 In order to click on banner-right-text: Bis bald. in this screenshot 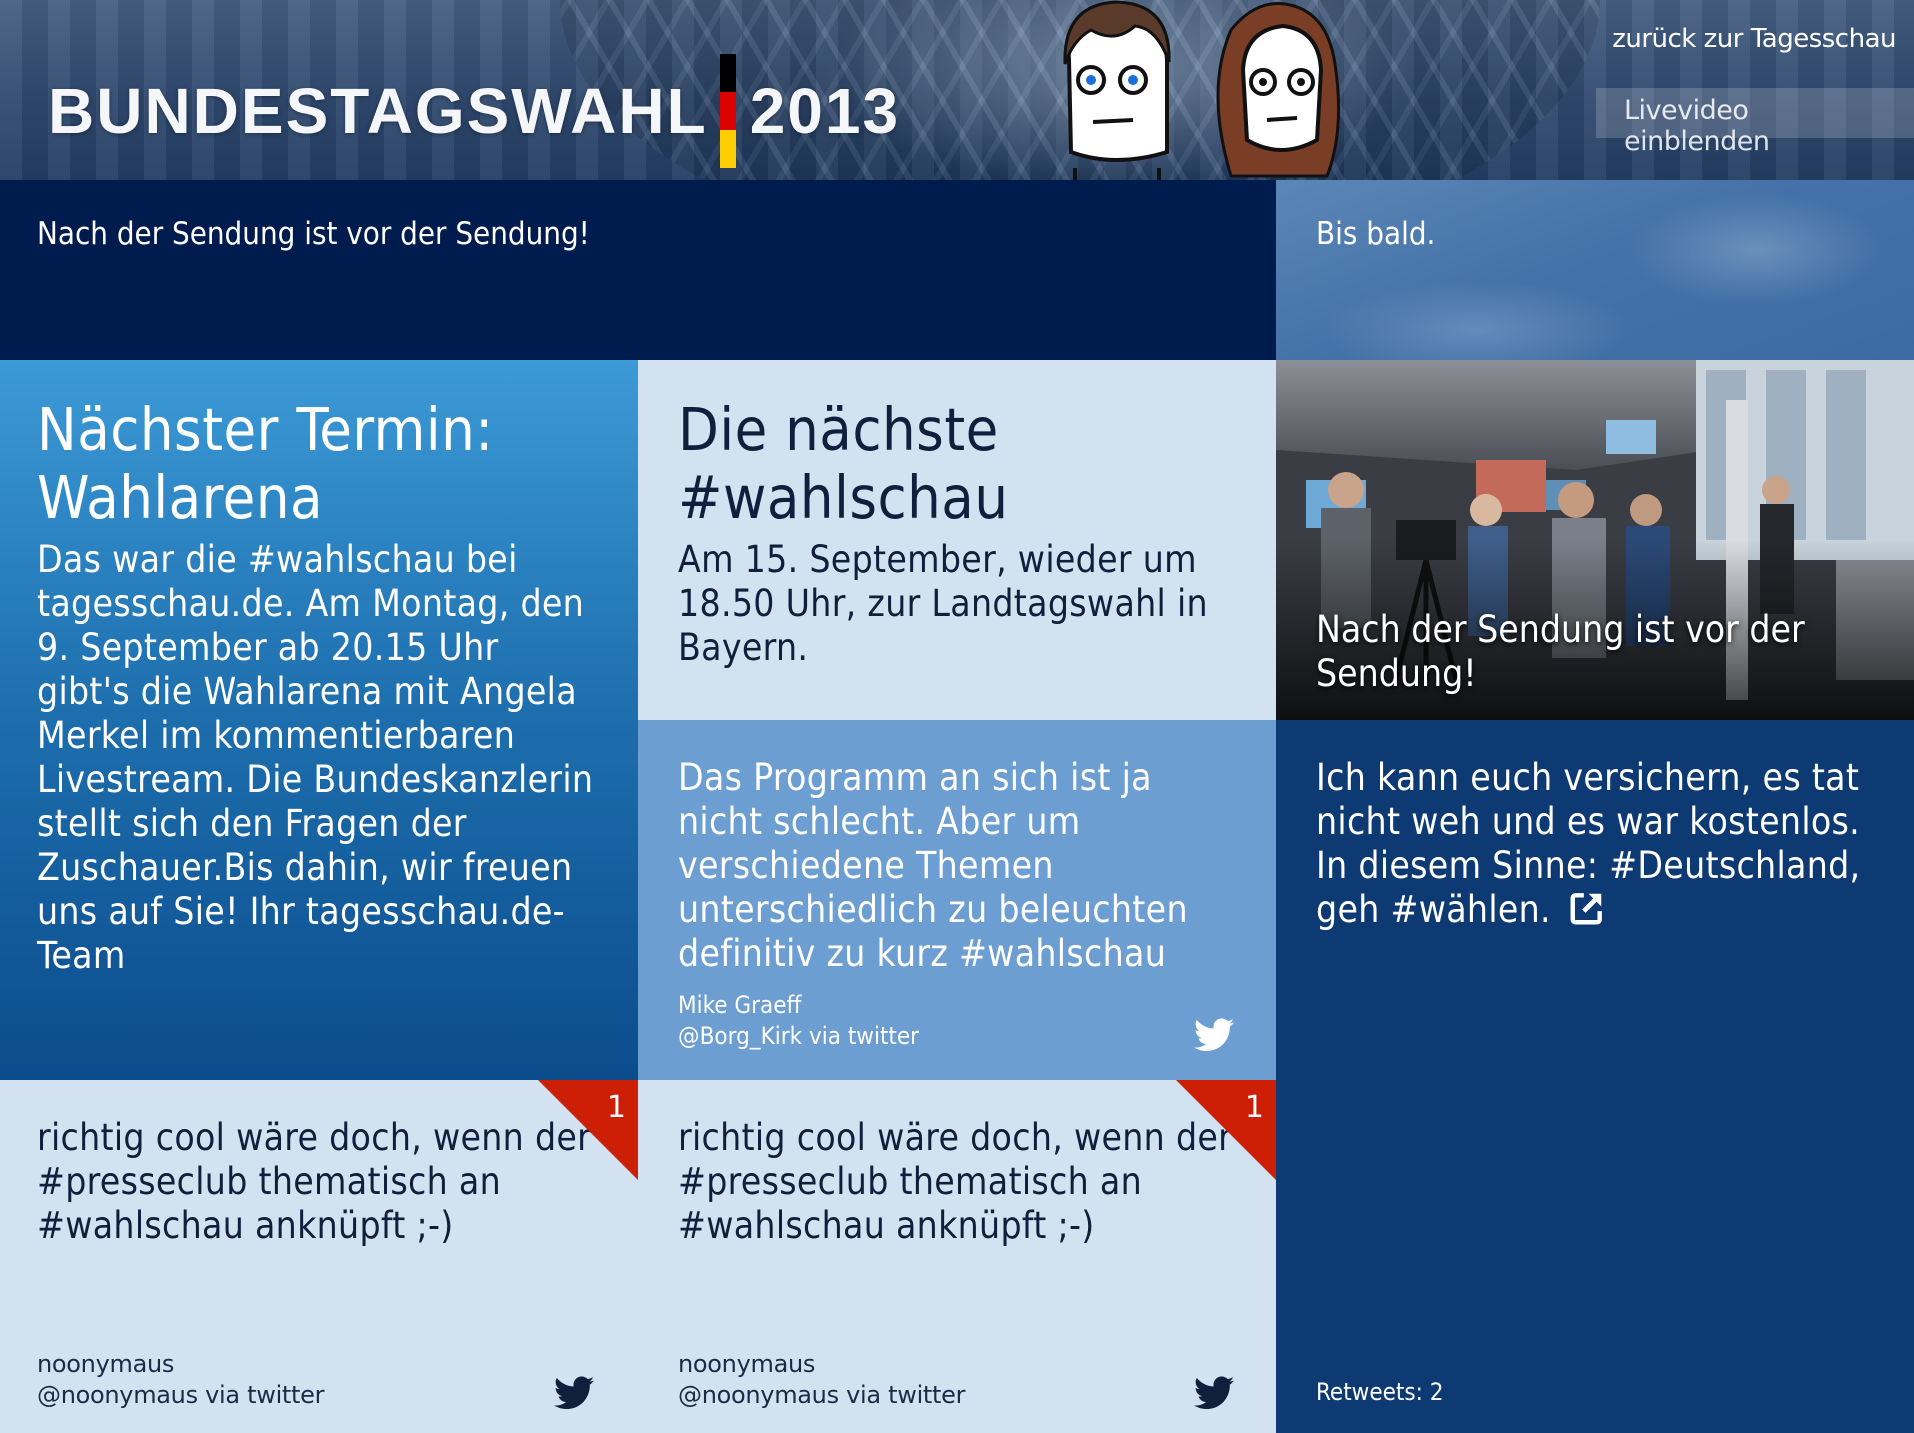, I will do `click(1376, 234)`.